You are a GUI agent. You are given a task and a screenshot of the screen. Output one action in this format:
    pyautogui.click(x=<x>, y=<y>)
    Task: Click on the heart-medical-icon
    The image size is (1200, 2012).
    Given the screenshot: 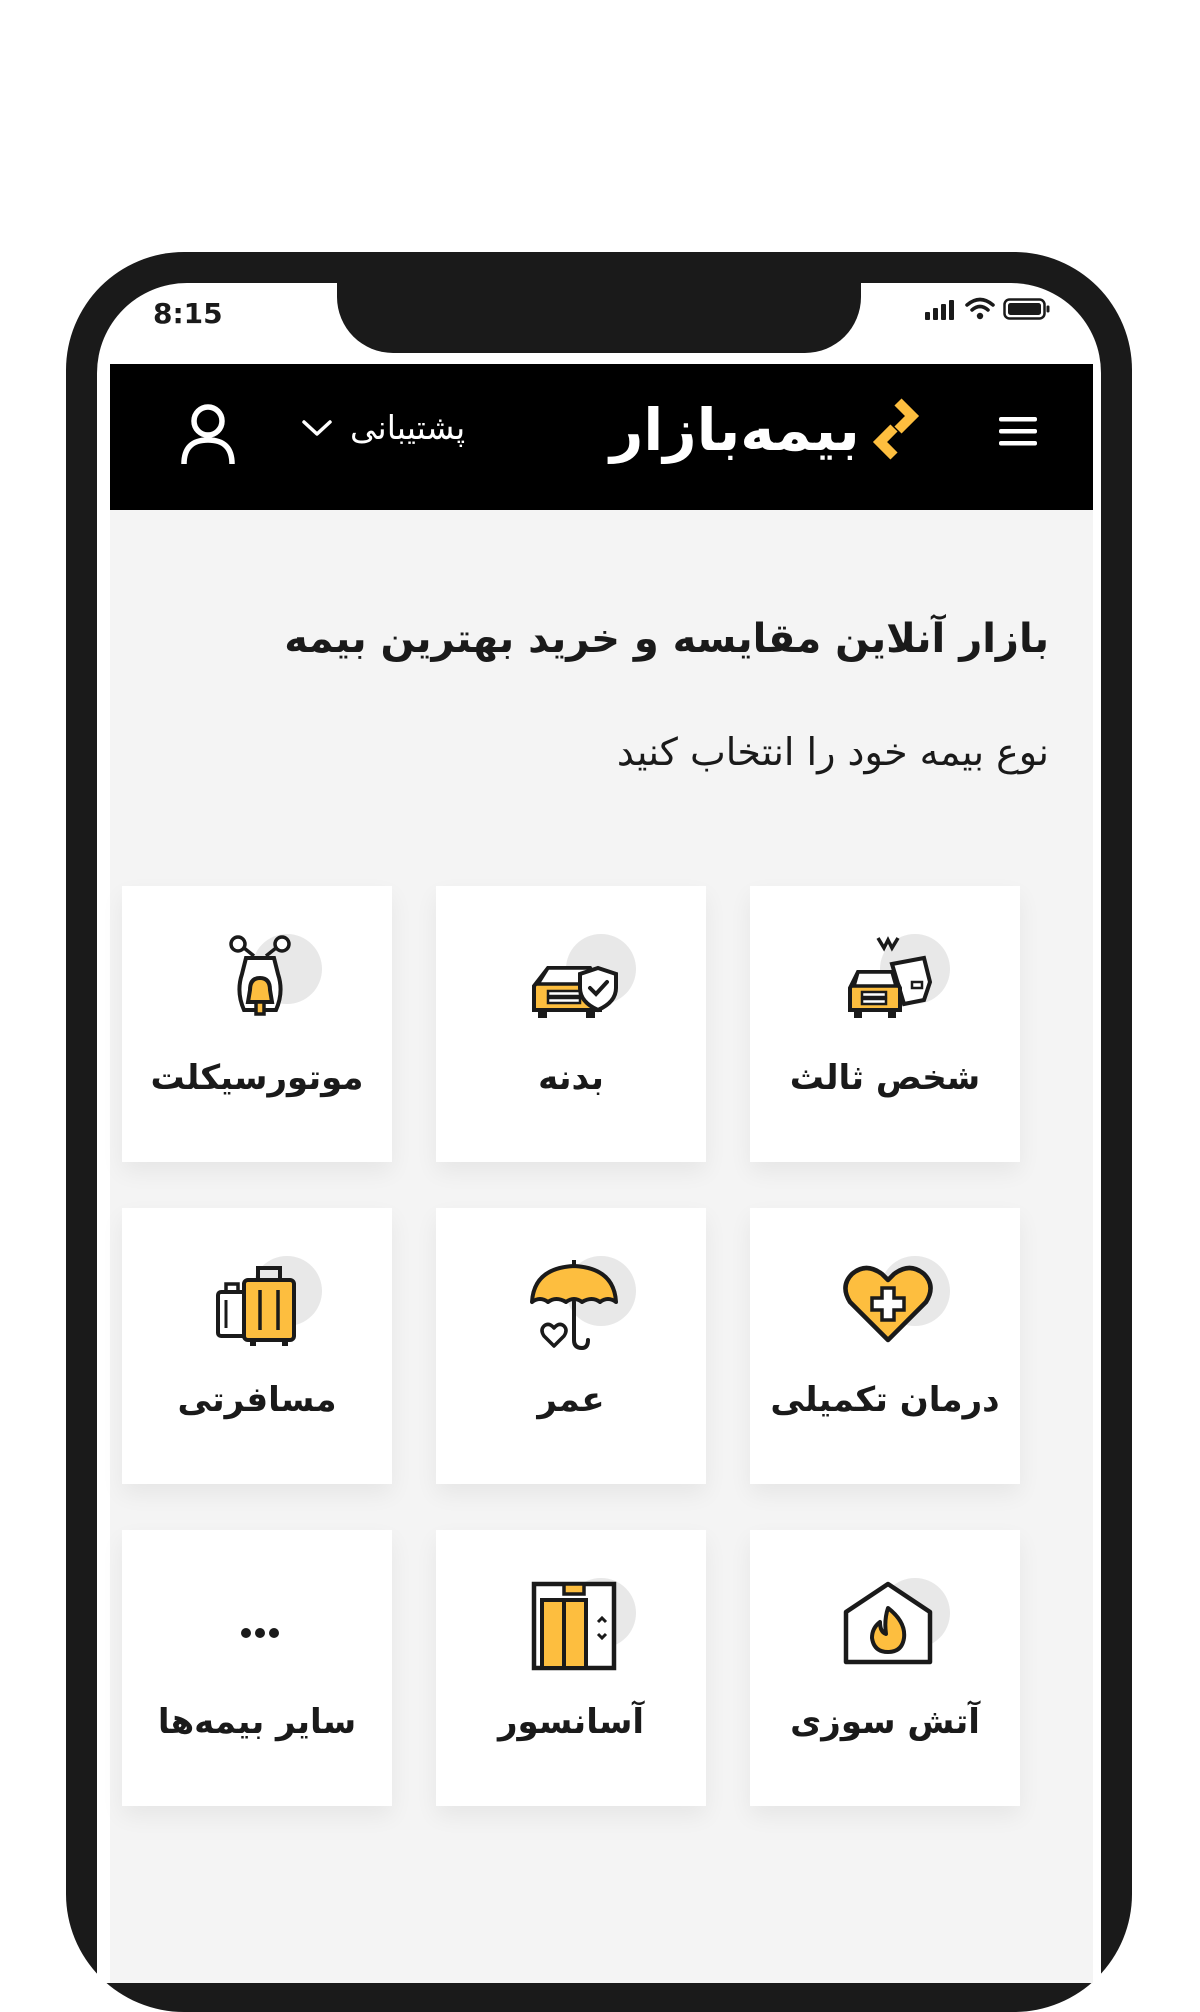 What is the action you would take?
    pyautogui.click(x=888, y=1304)
    